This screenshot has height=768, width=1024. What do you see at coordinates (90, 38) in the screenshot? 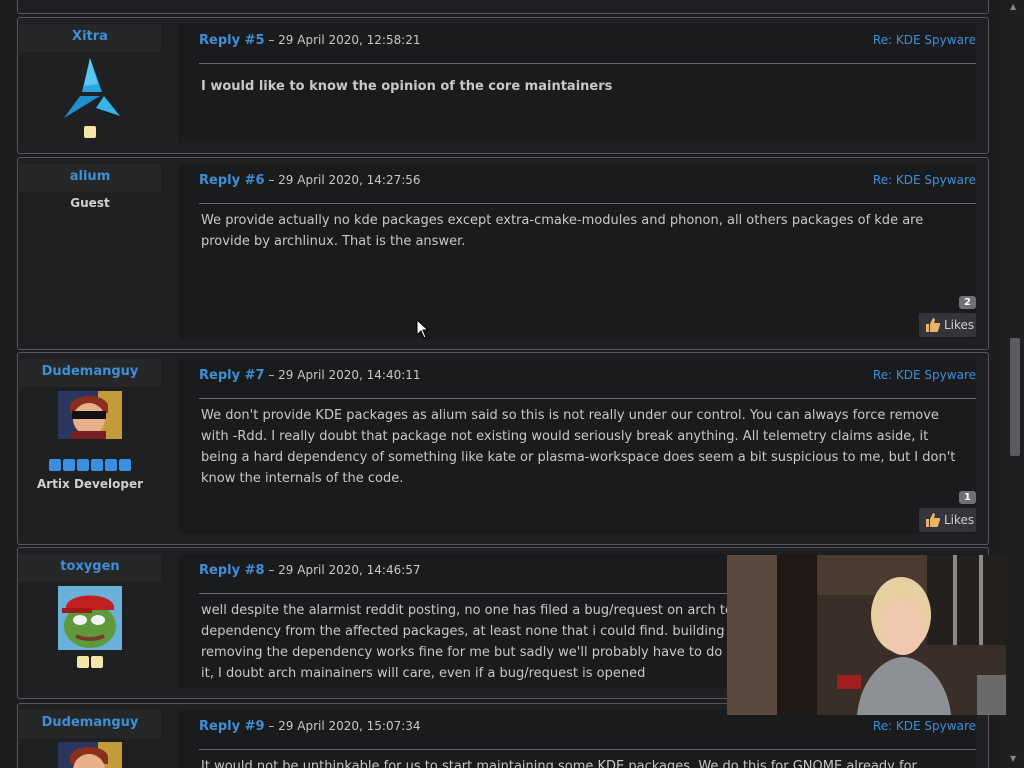
I see `poster-name: Xitra` at bounding box center [90, 38].